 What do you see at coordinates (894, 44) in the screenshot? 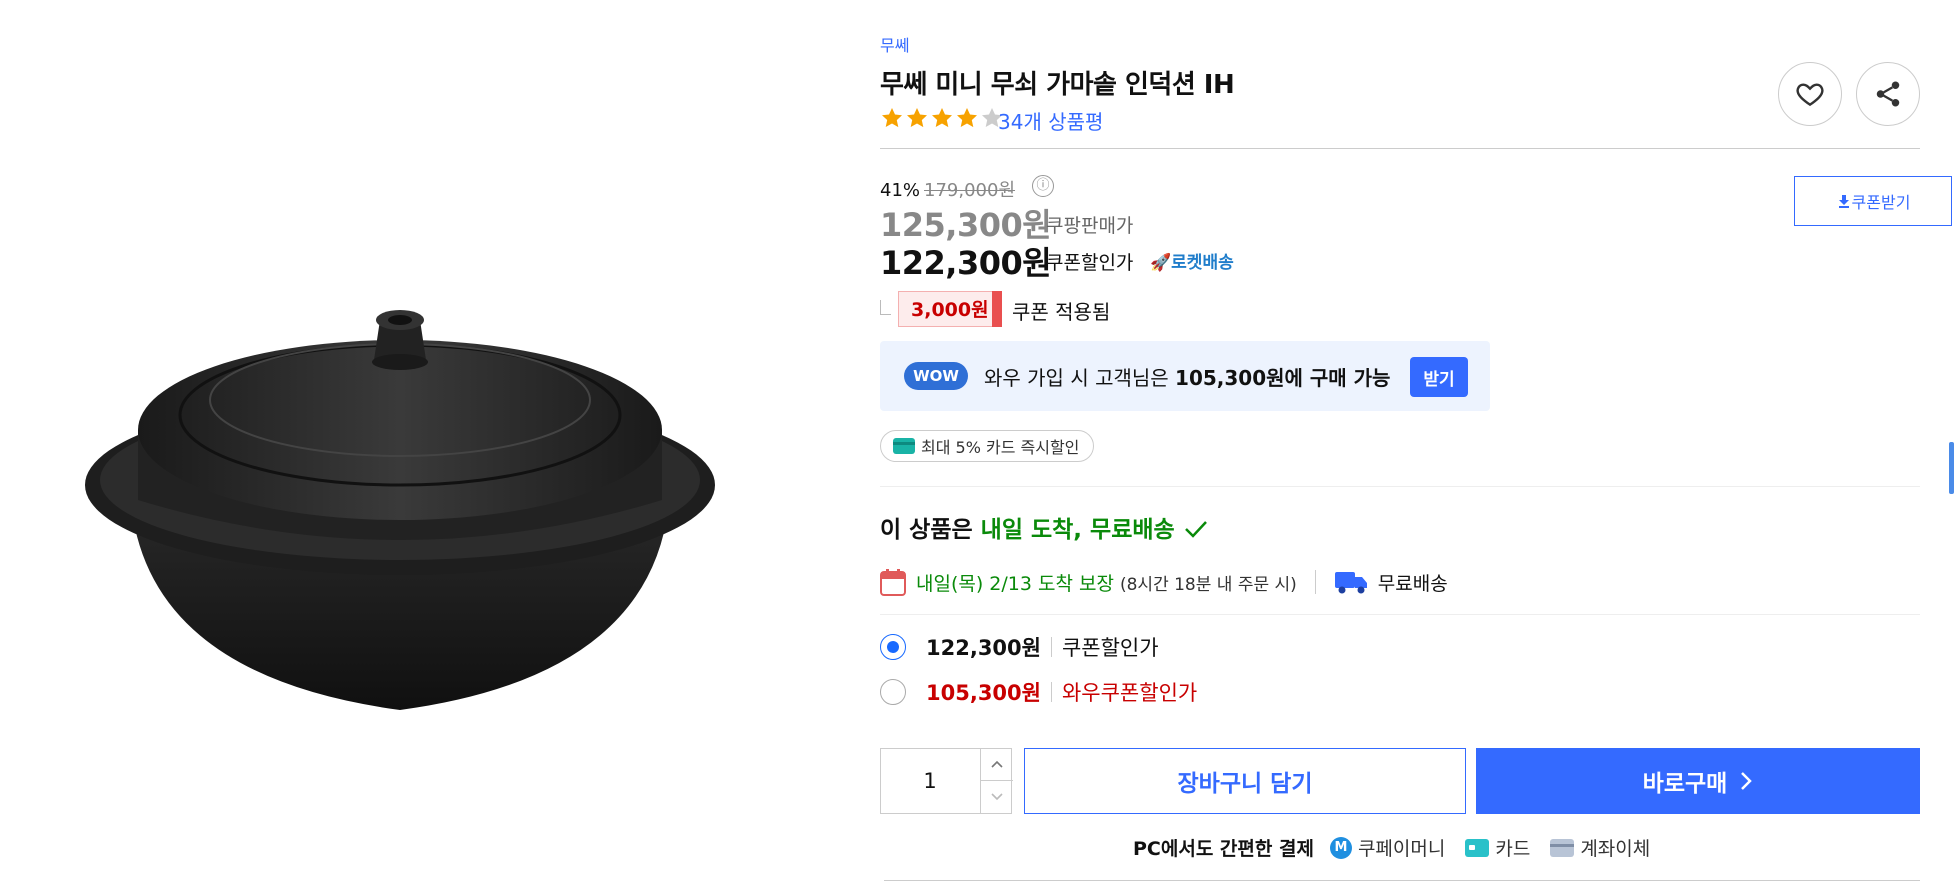
I see `brand-link: 무쎄` at bounding box center [894, 44].